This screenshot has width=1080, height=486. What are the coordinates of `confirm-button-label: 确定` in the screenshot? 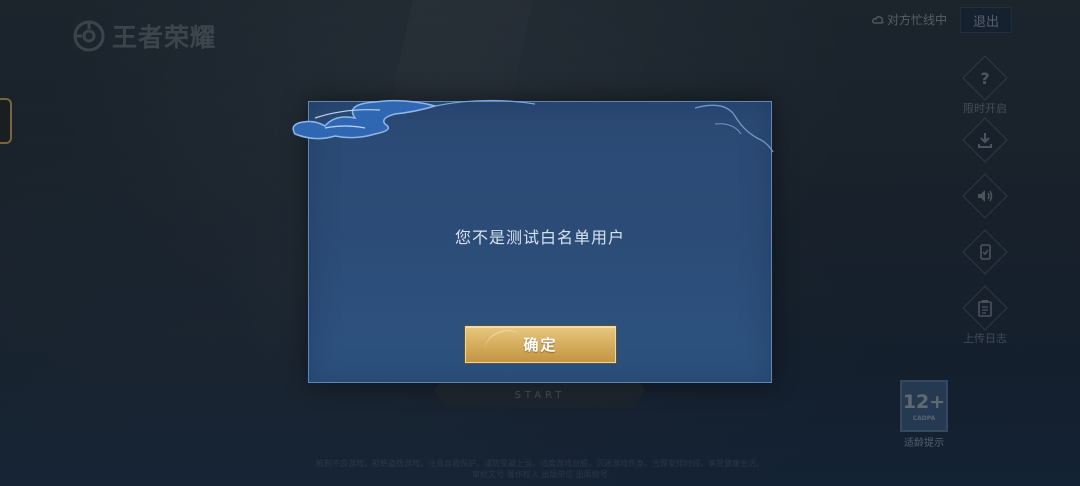 It's located at (540, 345).